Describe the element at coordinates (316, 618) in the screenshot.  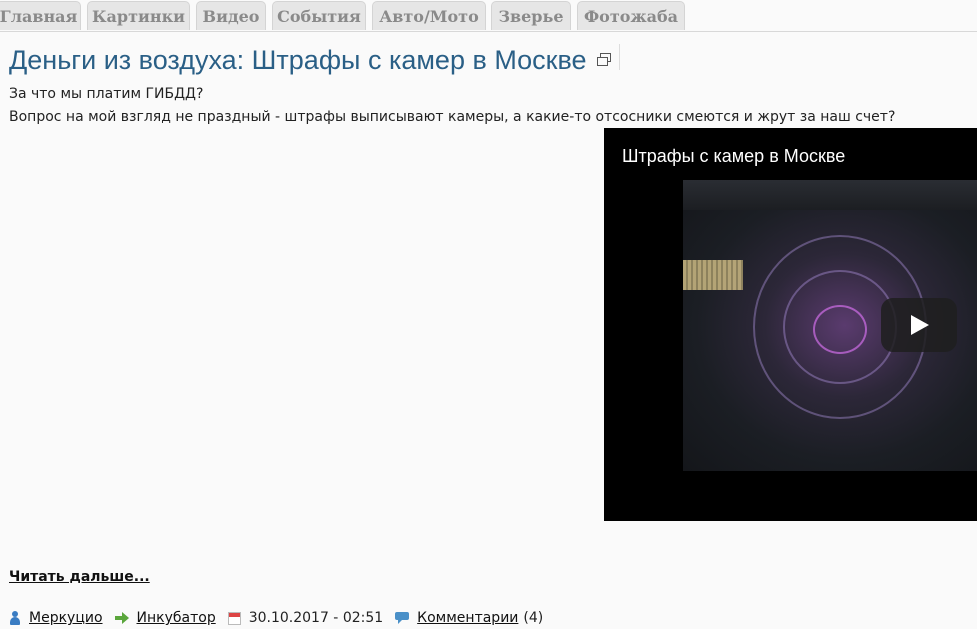
I see `post-date: 30.10.2017 - 02:51` at that location.